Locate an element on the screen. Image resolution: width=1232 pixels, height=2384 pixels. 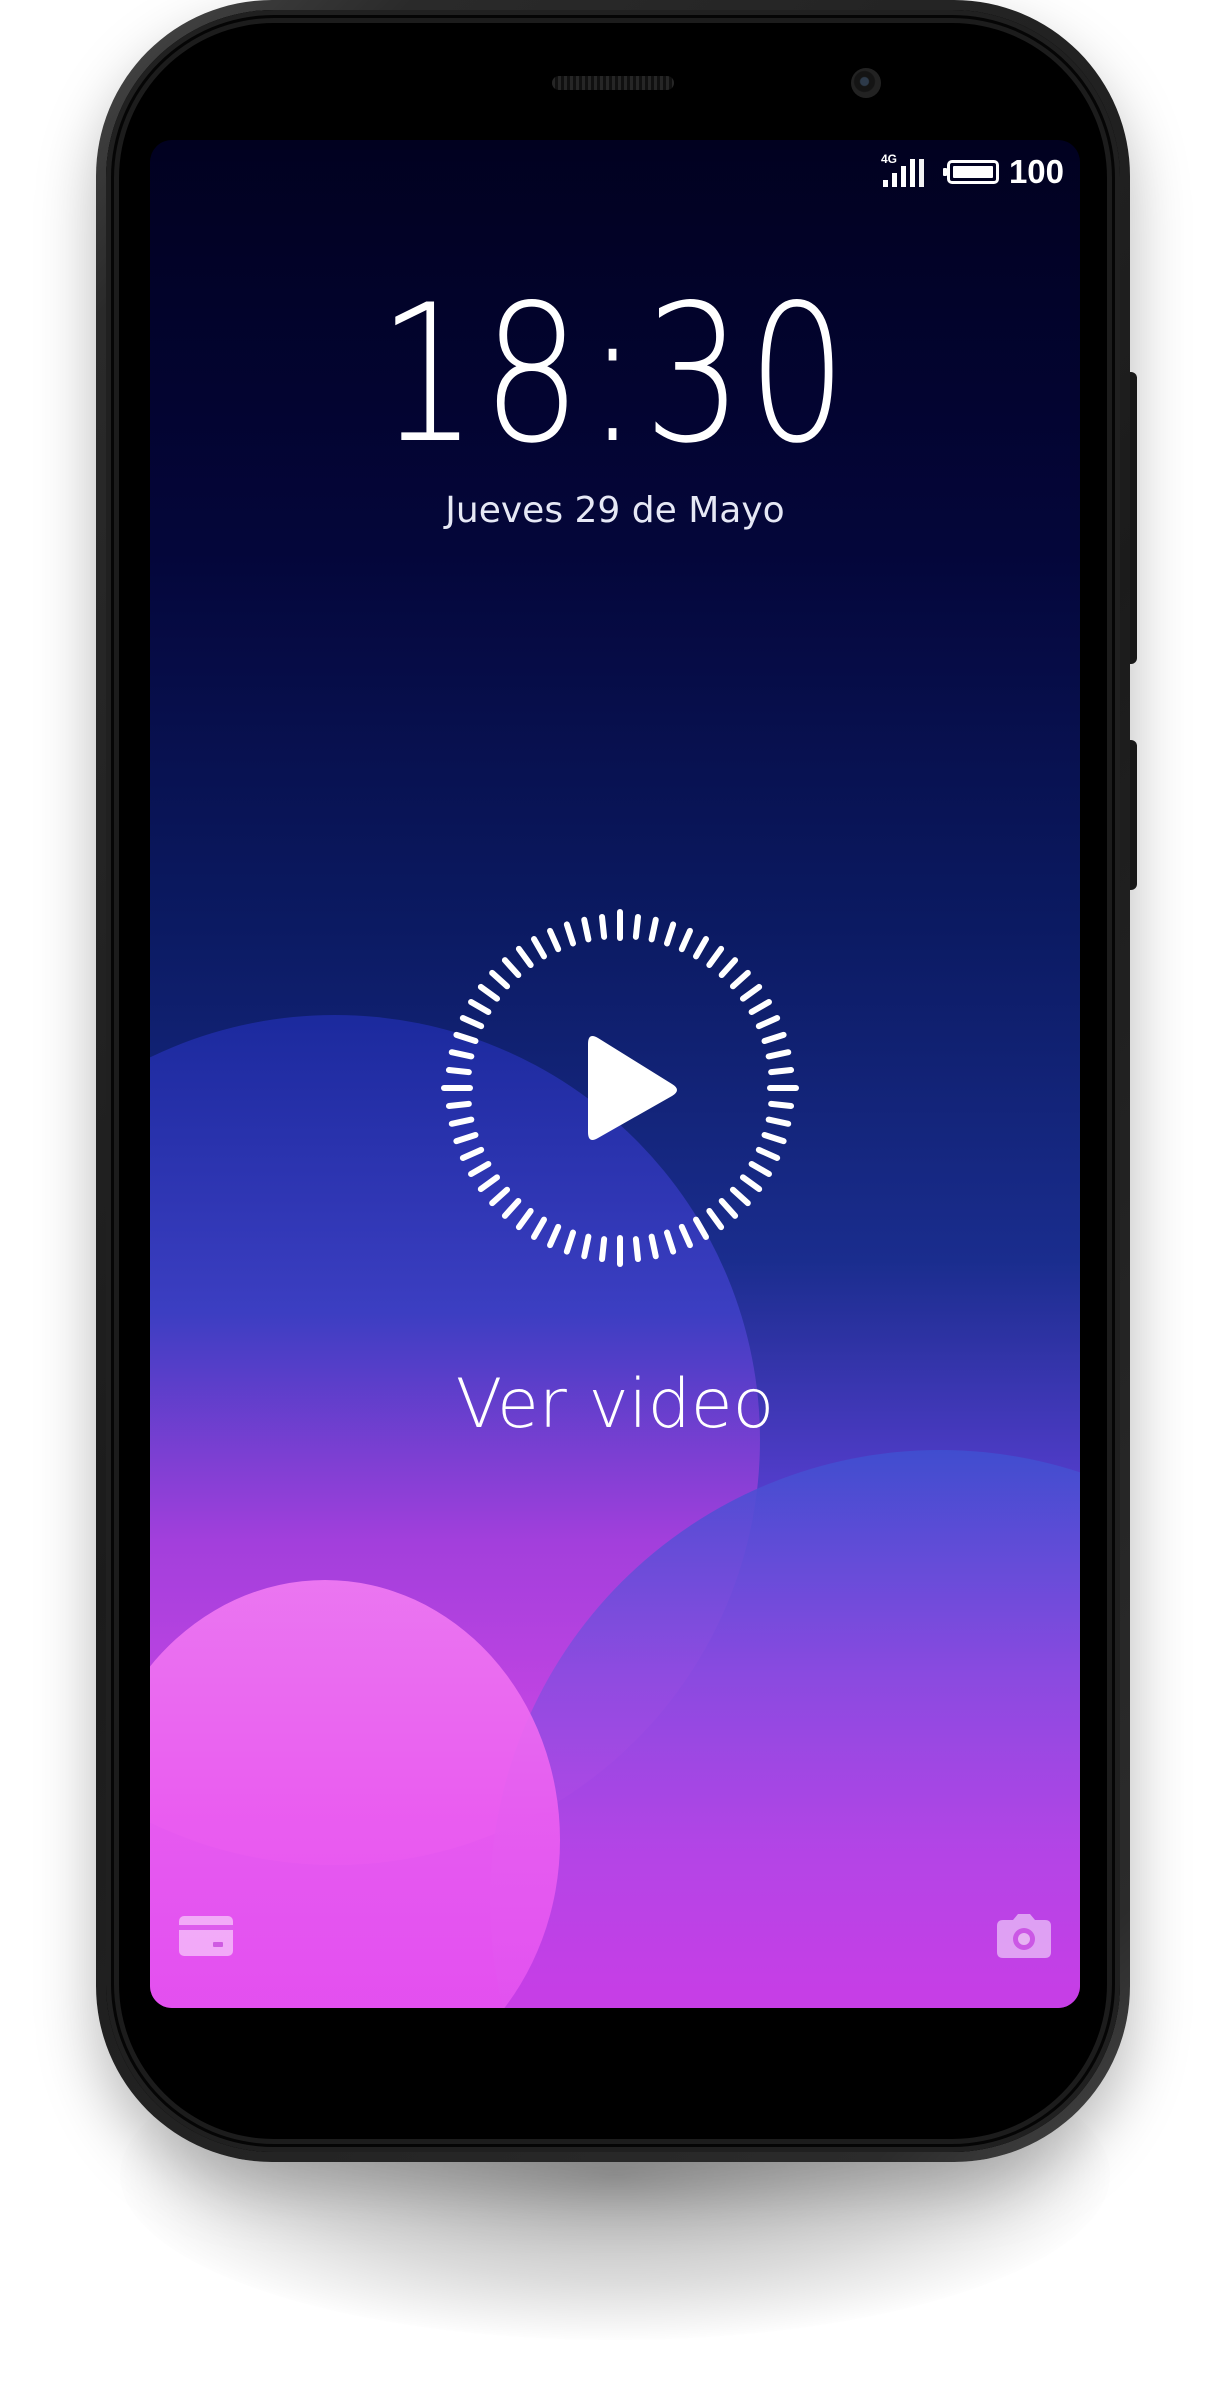
earpiece-speaker is located at coordinates (613, 83).